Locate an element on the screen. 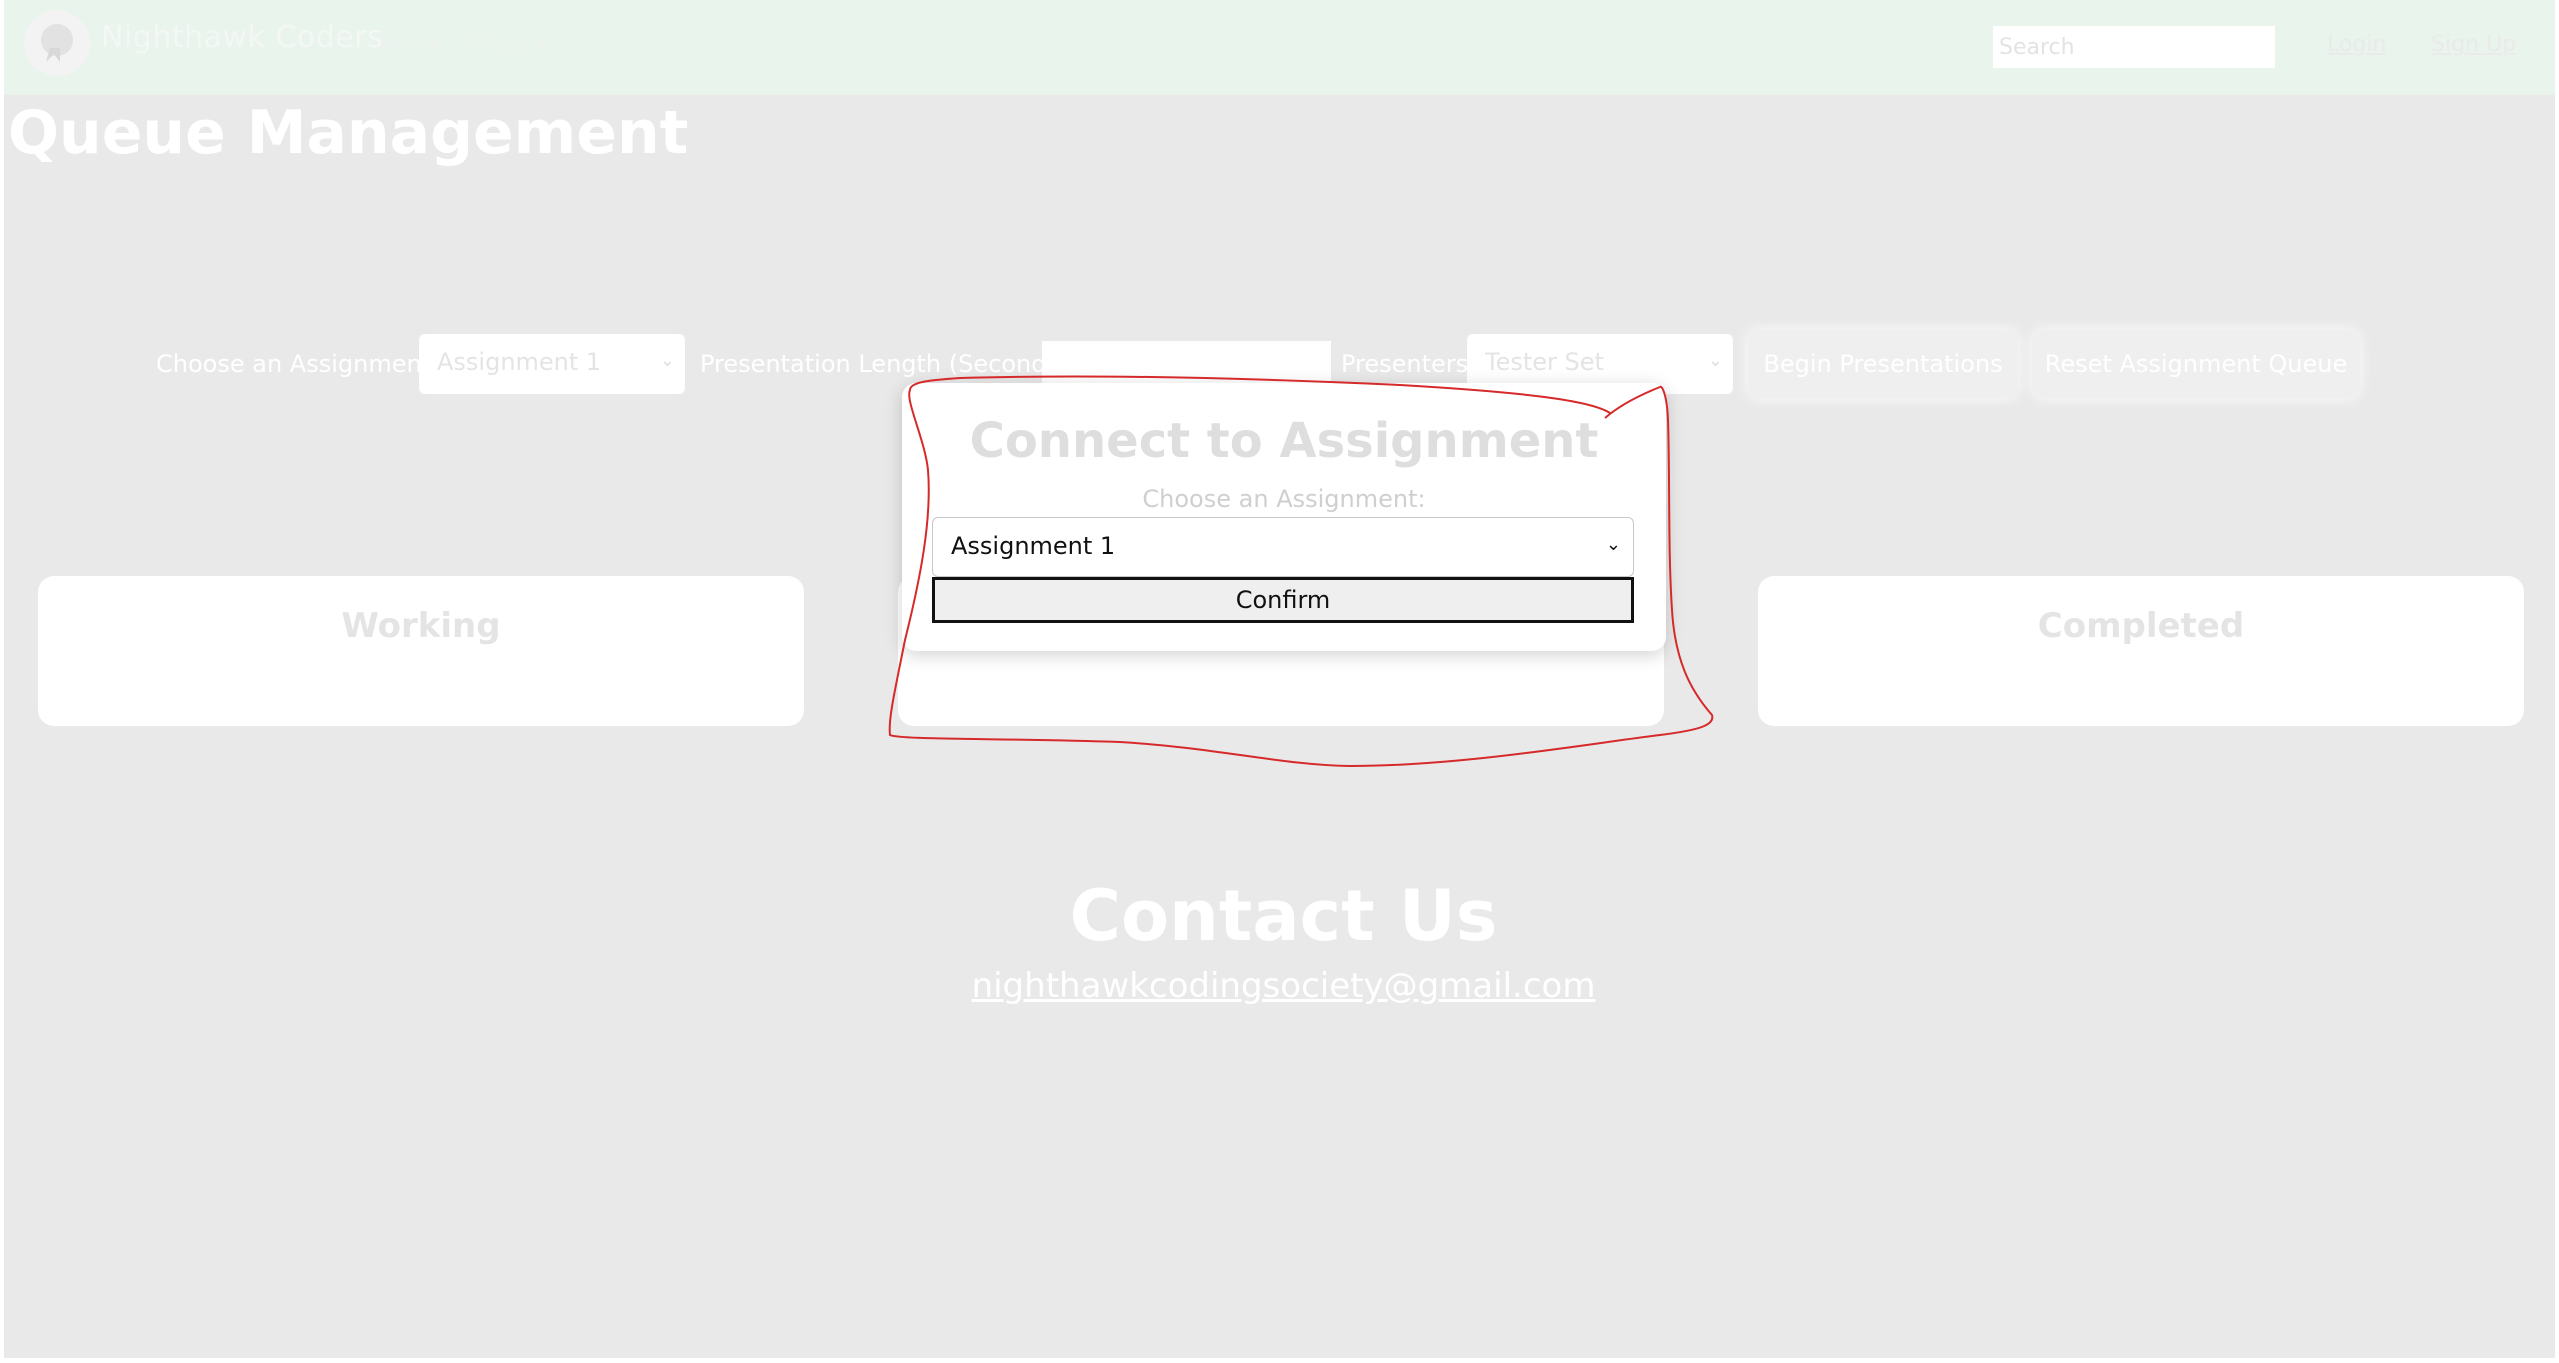  contact-title: Contact Us is located at coordinates (1283, 916).